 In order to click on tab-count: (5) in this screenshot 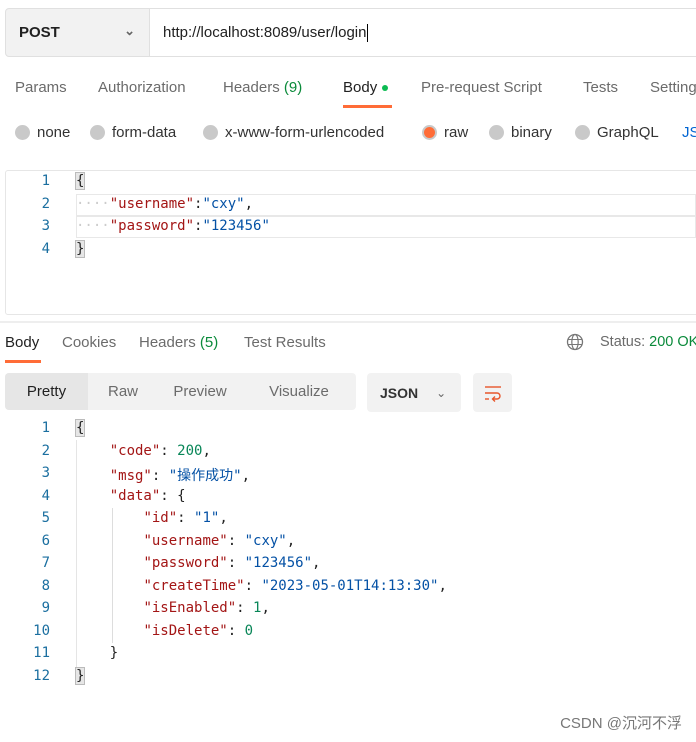, I will do `click(209, 342)`.